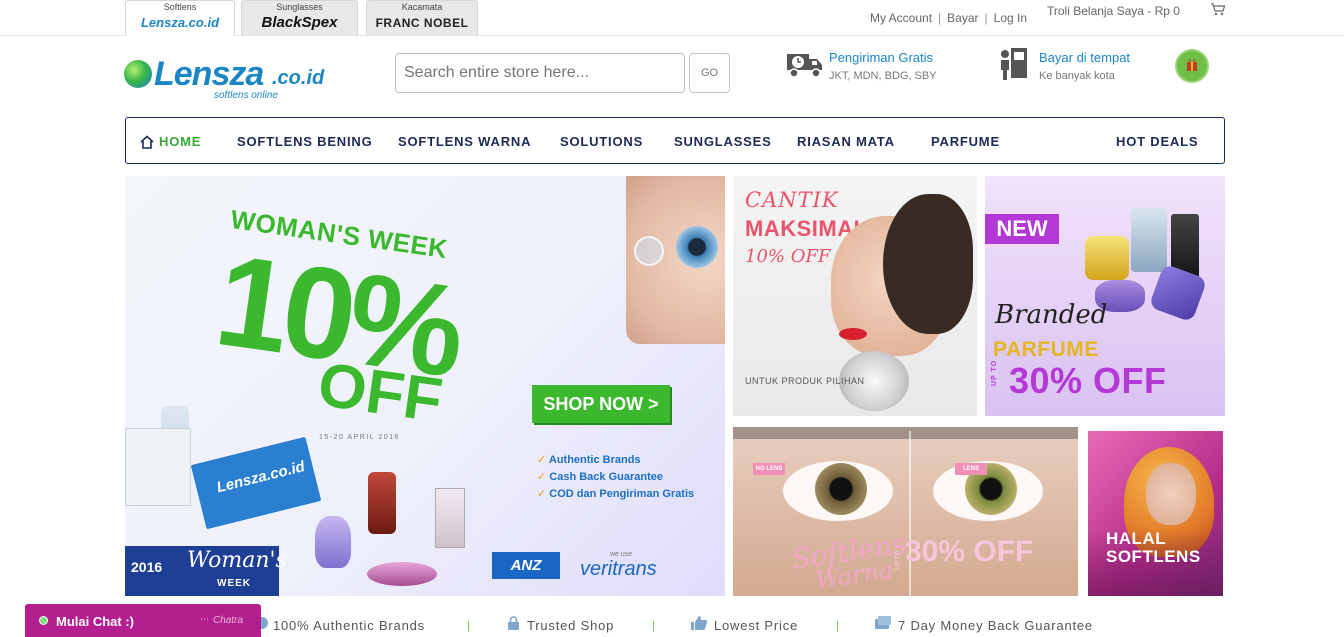 This screenshot has width=1344, height=637. I want to click on shop-now-button: SHOP NOW >, so click(601, 404).